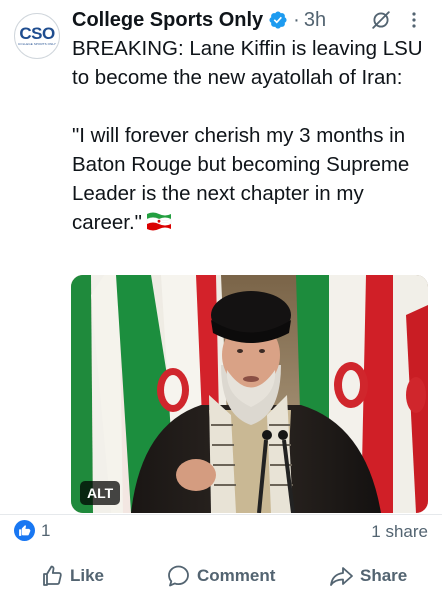 The width and height of the screenshot is (442, 600). Describe the element at coordinates (178, 576) in the screenshot. I see `comment-icon` at that location.